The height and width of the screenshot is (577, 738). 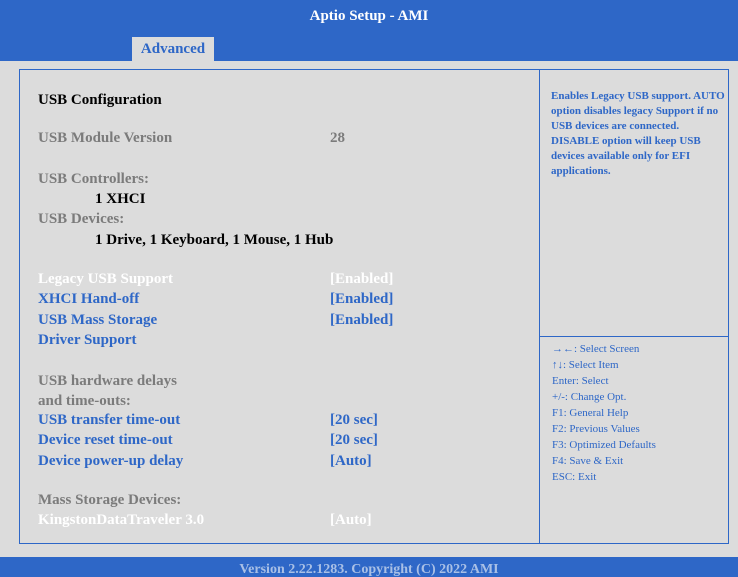 I want to click on tab-bar, so click(x=369, y=47).